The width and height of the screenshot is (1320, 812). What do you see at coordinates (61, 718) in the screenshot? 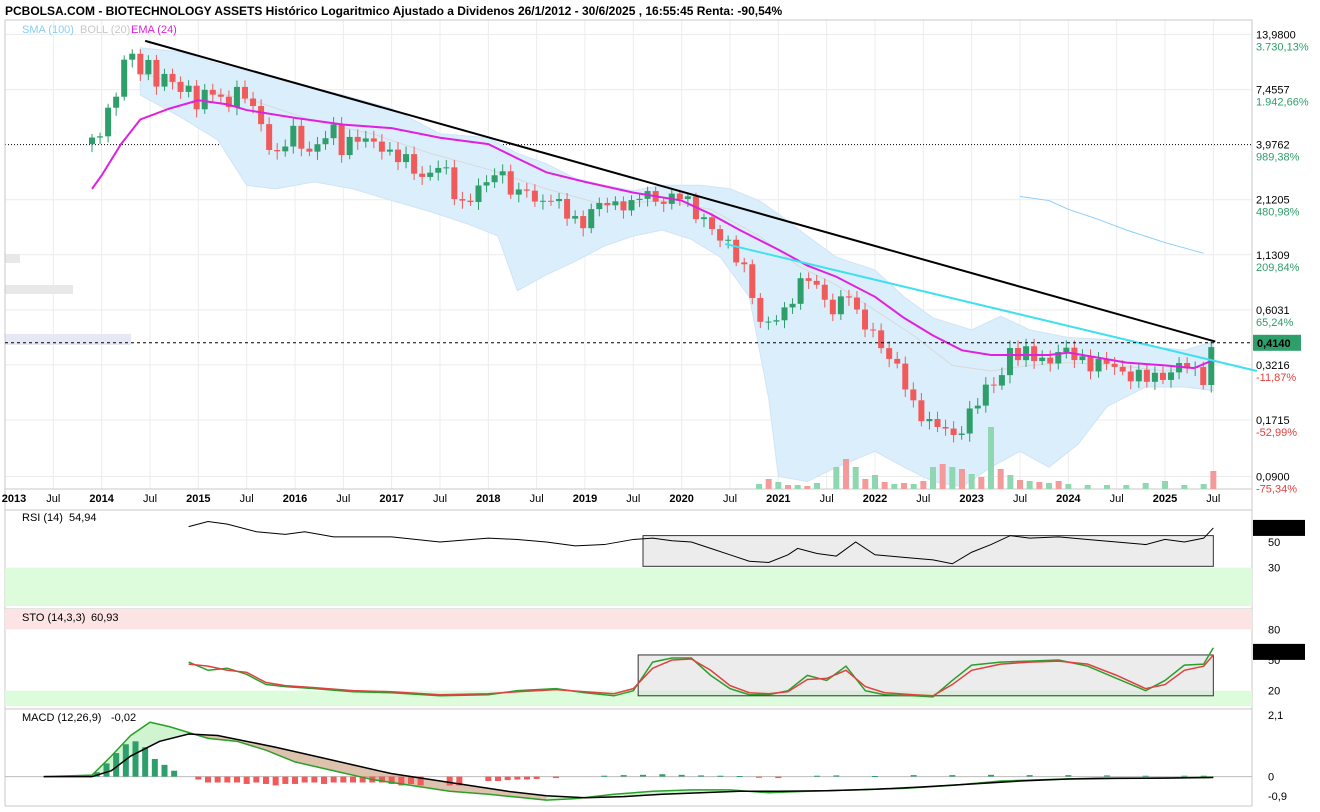
I see `macd-label: MACD (12,26,9)` at bounding box center [61, 718].